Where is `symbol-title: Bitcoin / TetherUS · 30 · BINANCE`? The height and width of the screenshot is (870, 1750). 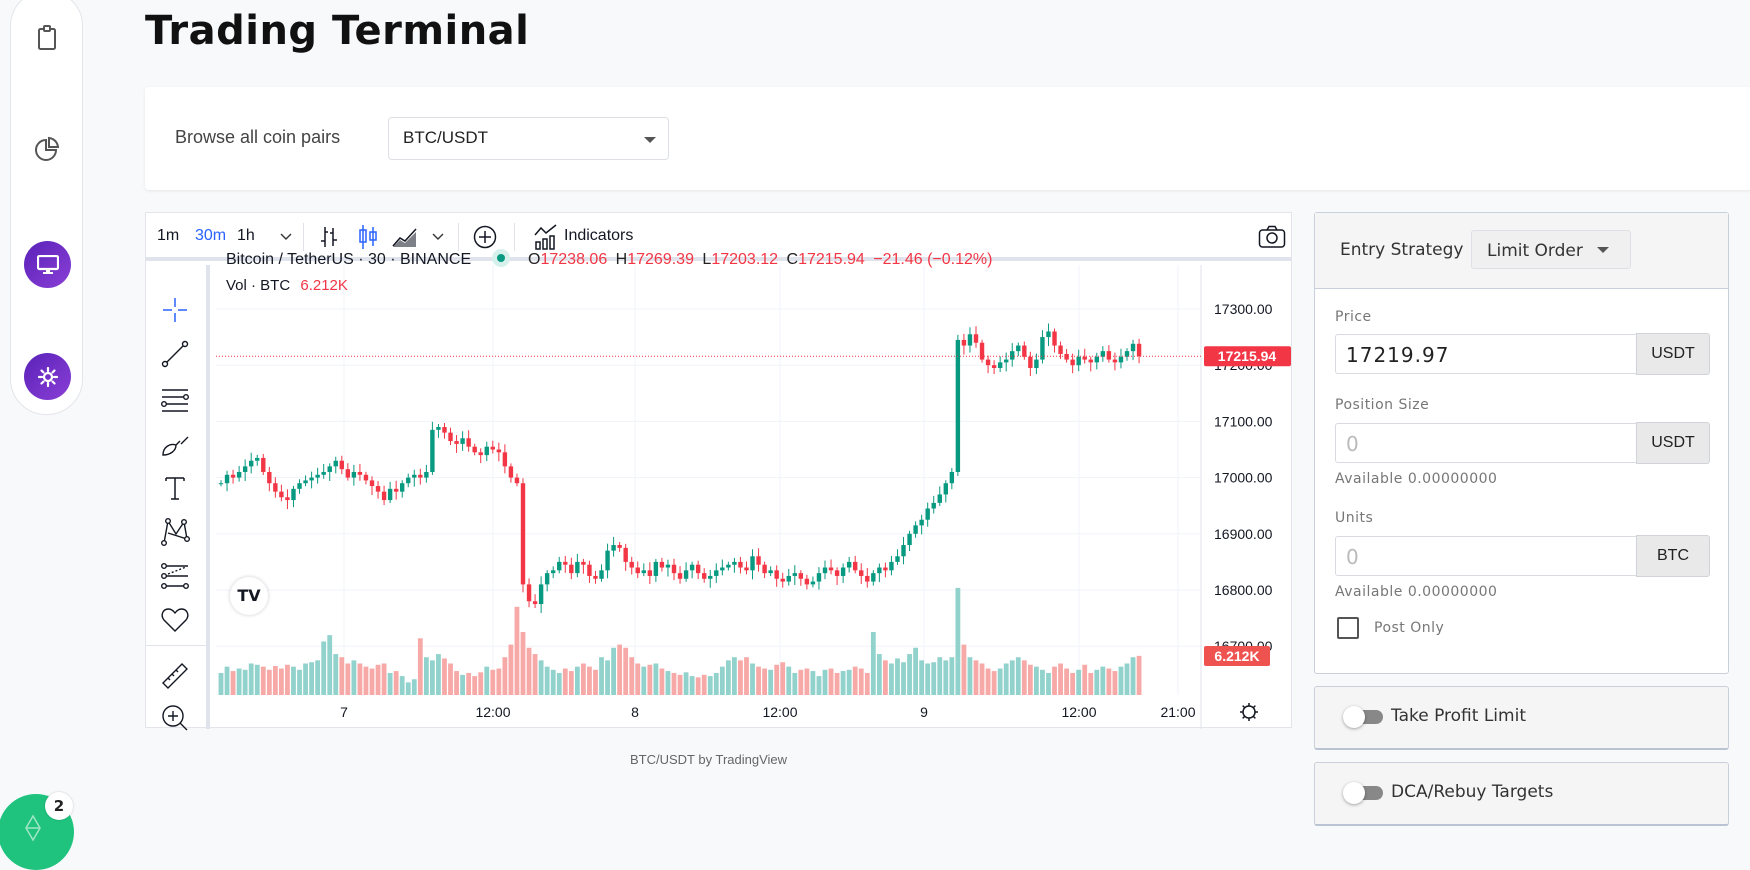
symbol-title: Bitcoin / TetherUS · 30 · BINANCE is located at coordinates (349, 259).